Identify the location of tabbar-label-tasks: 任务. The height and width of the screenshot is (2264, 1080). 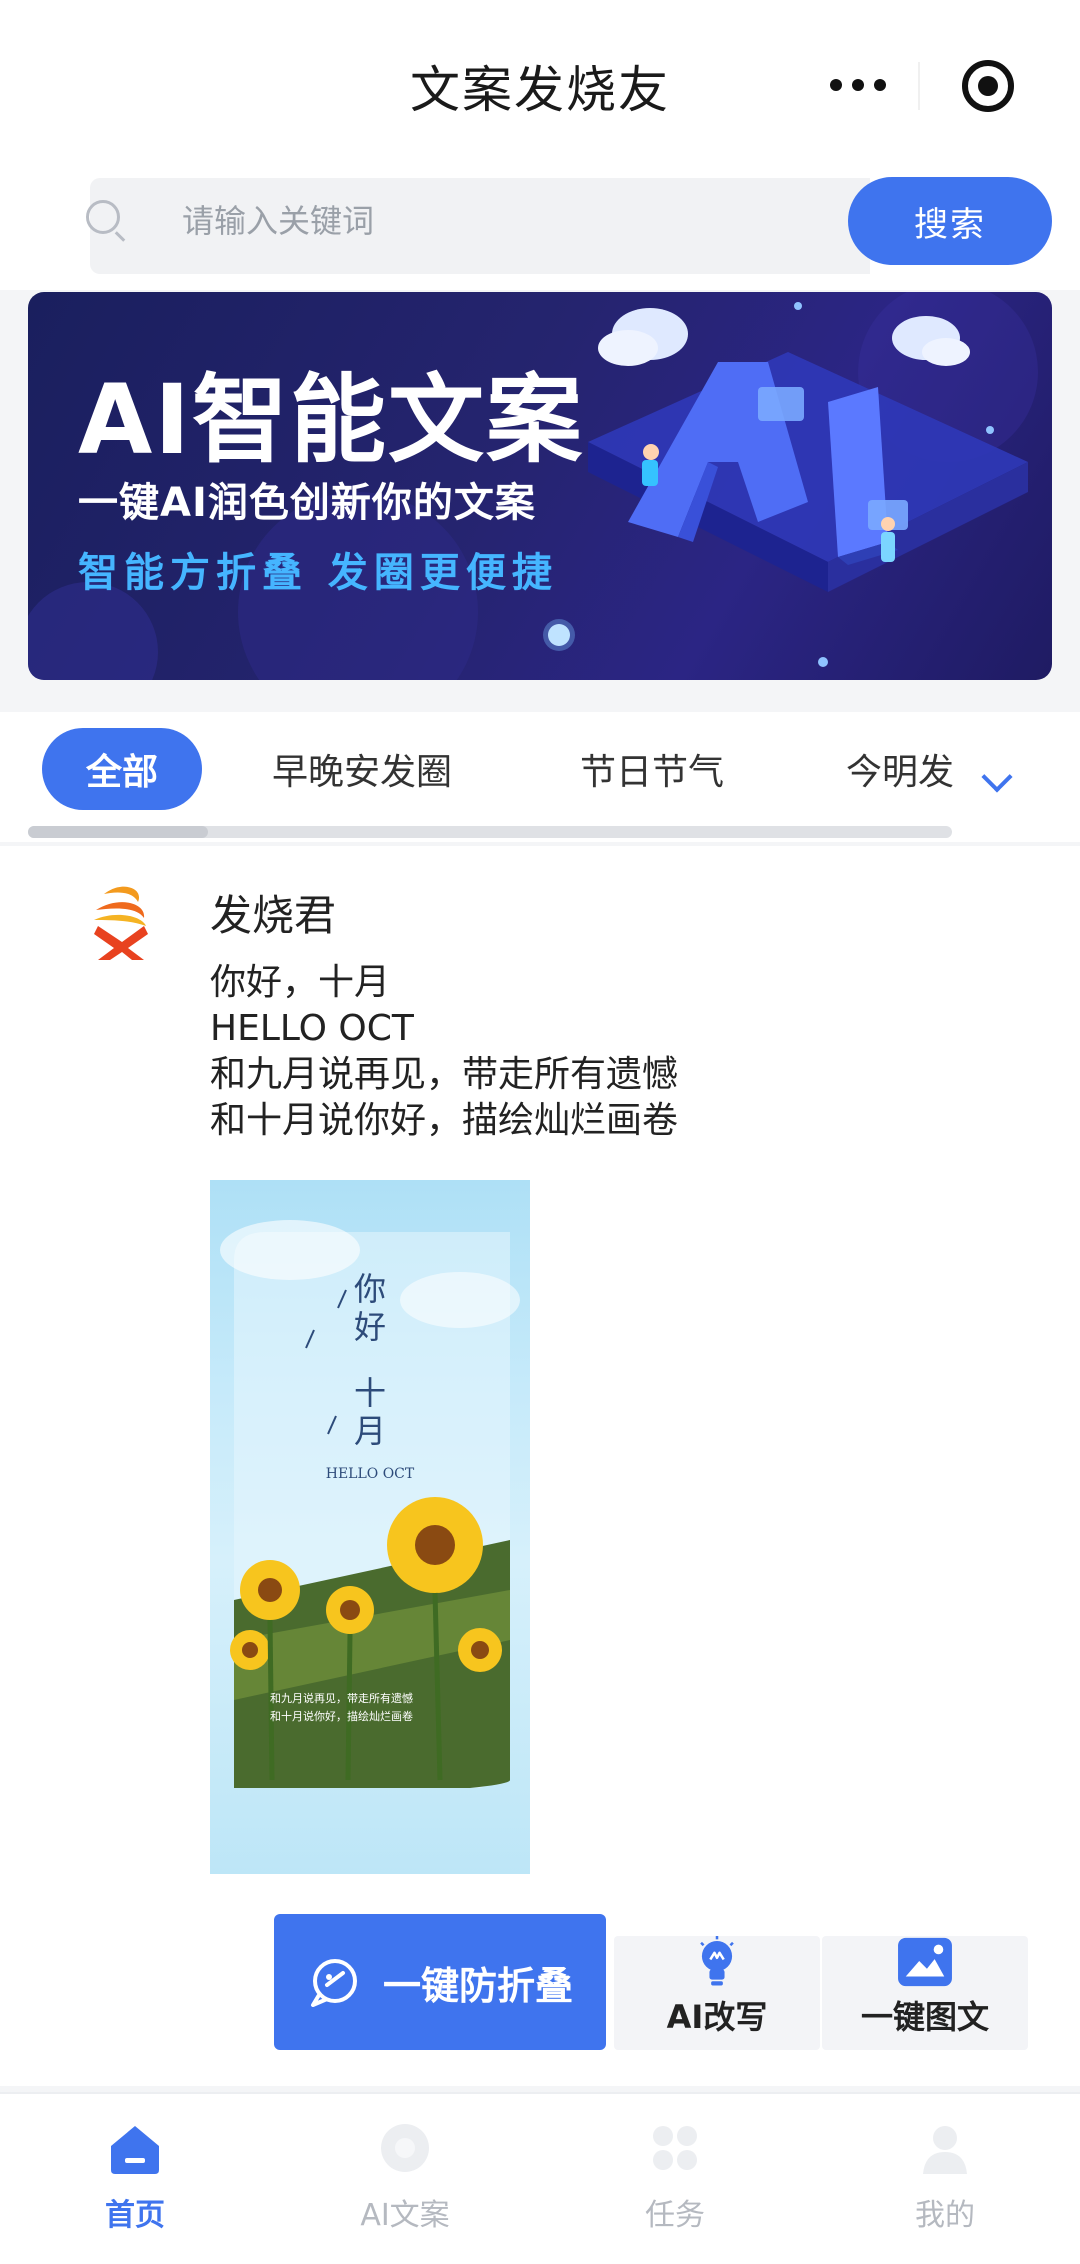
(675, 2215).